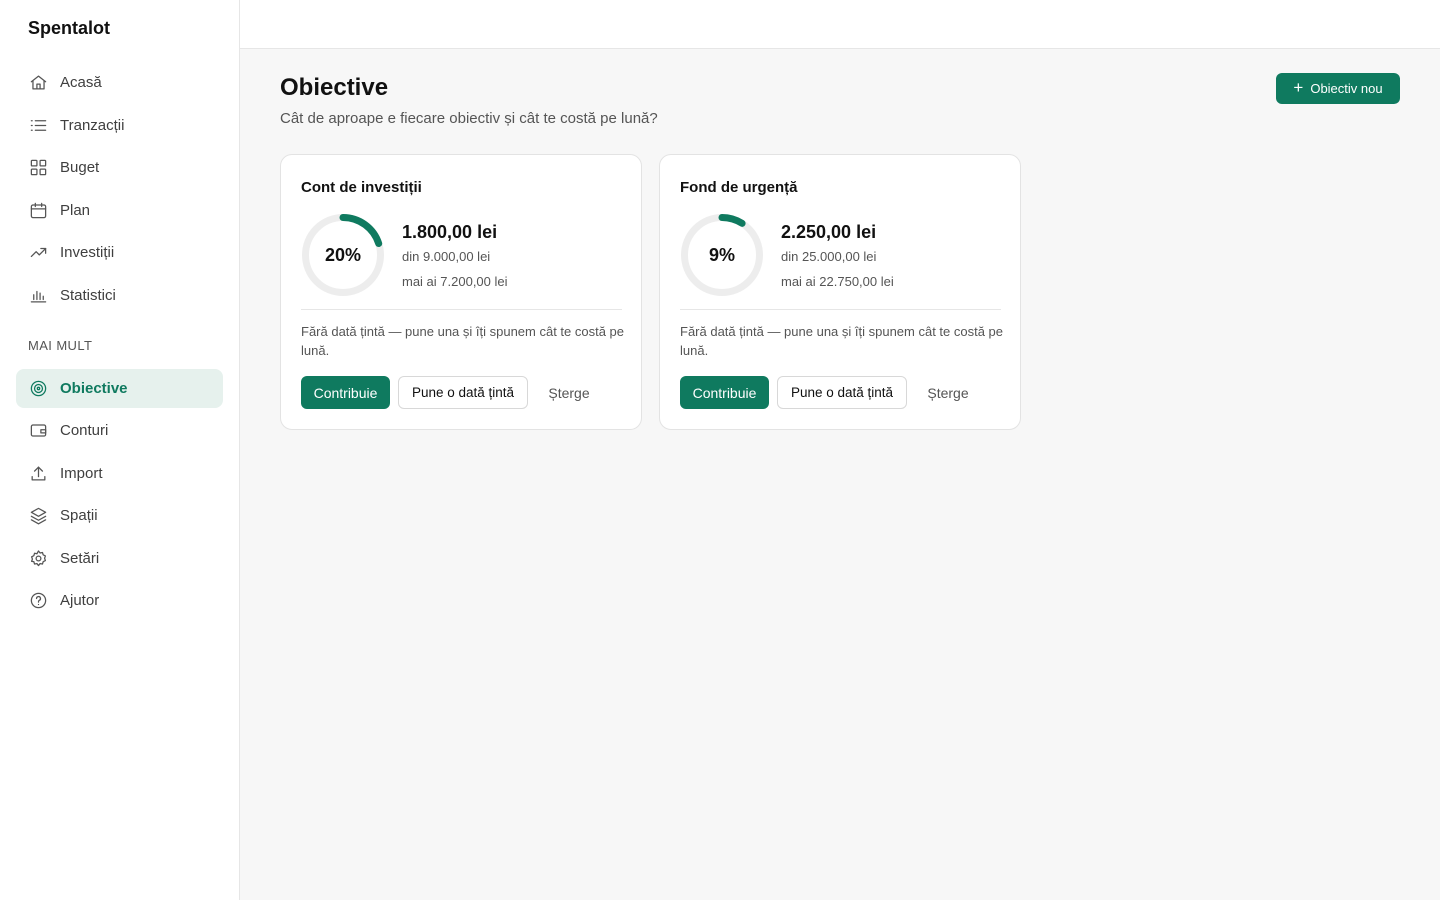  Describe the element at coordinates (38, 210) in the screenshot. I see `calendar-icon` at that location.